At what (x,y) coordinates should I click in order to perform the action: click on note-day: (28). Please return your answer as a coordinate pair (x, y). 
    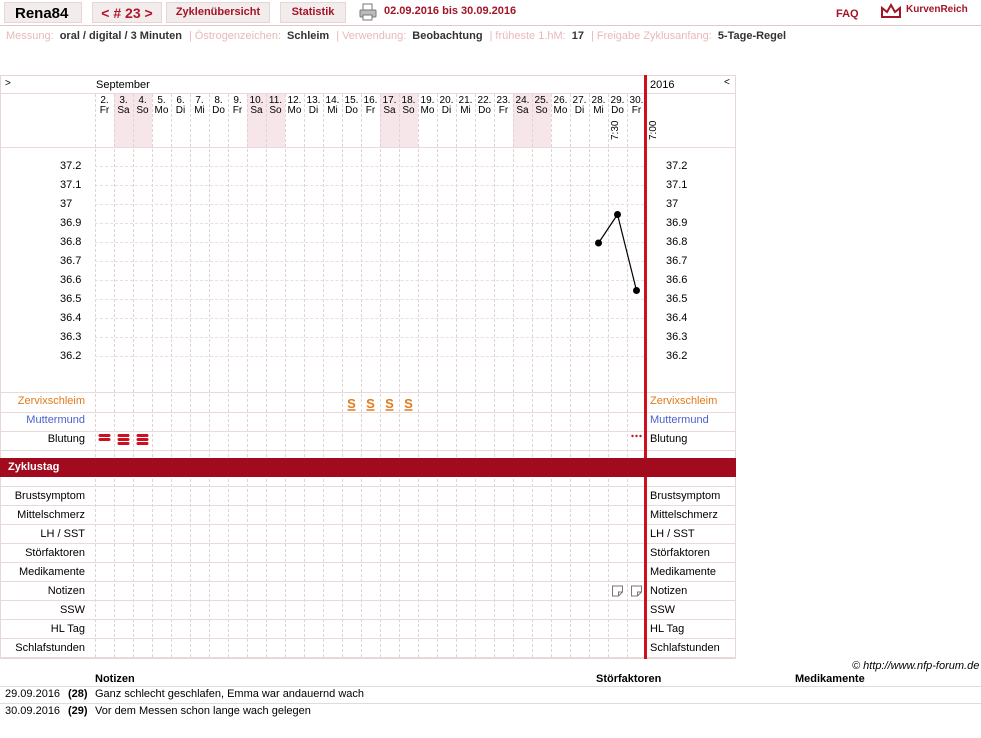
    Looking at the image, I should click on (78, 694).